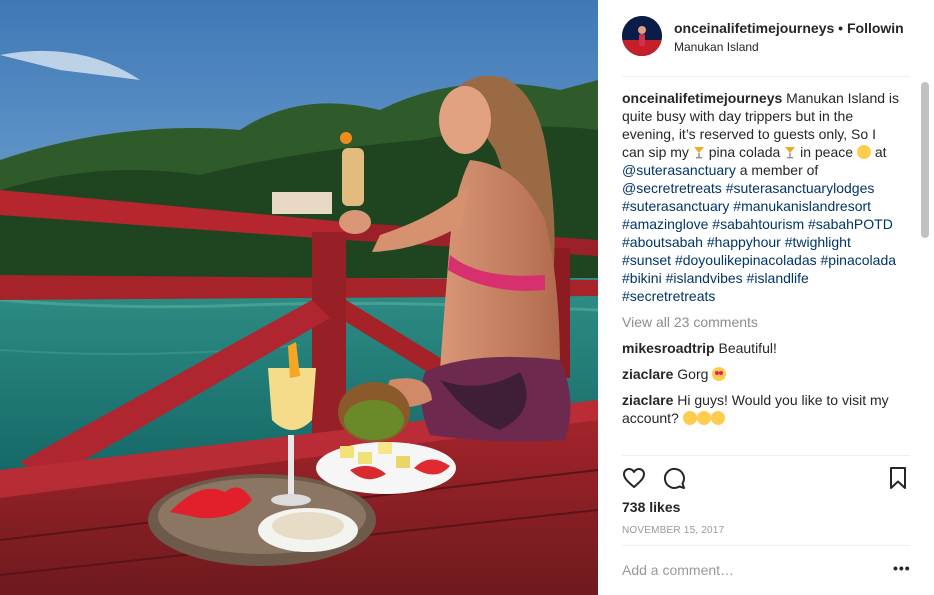 The height and width of the screenshot is (595, 934). What do you see at coordinates (850, 224) in the screenshot?
I see `hashtag-link: #sabahPOTD` at bounding box center [850, 224].